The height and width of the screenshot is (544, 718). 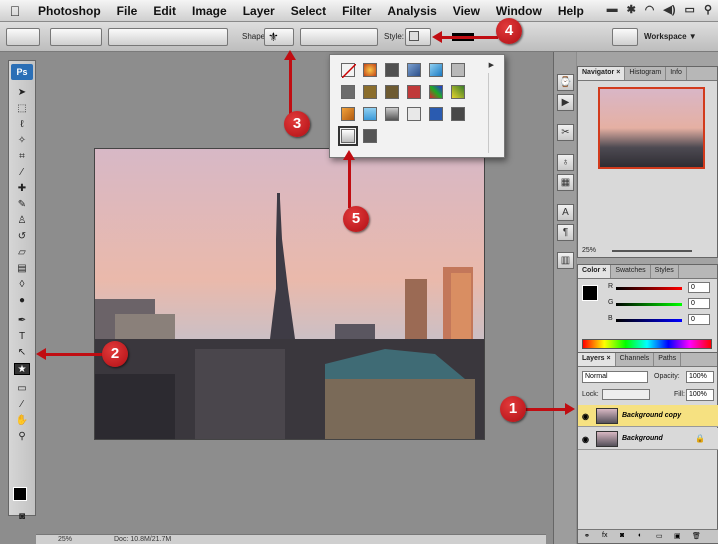 I want to click on popup-scrollbar, so click(x=493, y=113).